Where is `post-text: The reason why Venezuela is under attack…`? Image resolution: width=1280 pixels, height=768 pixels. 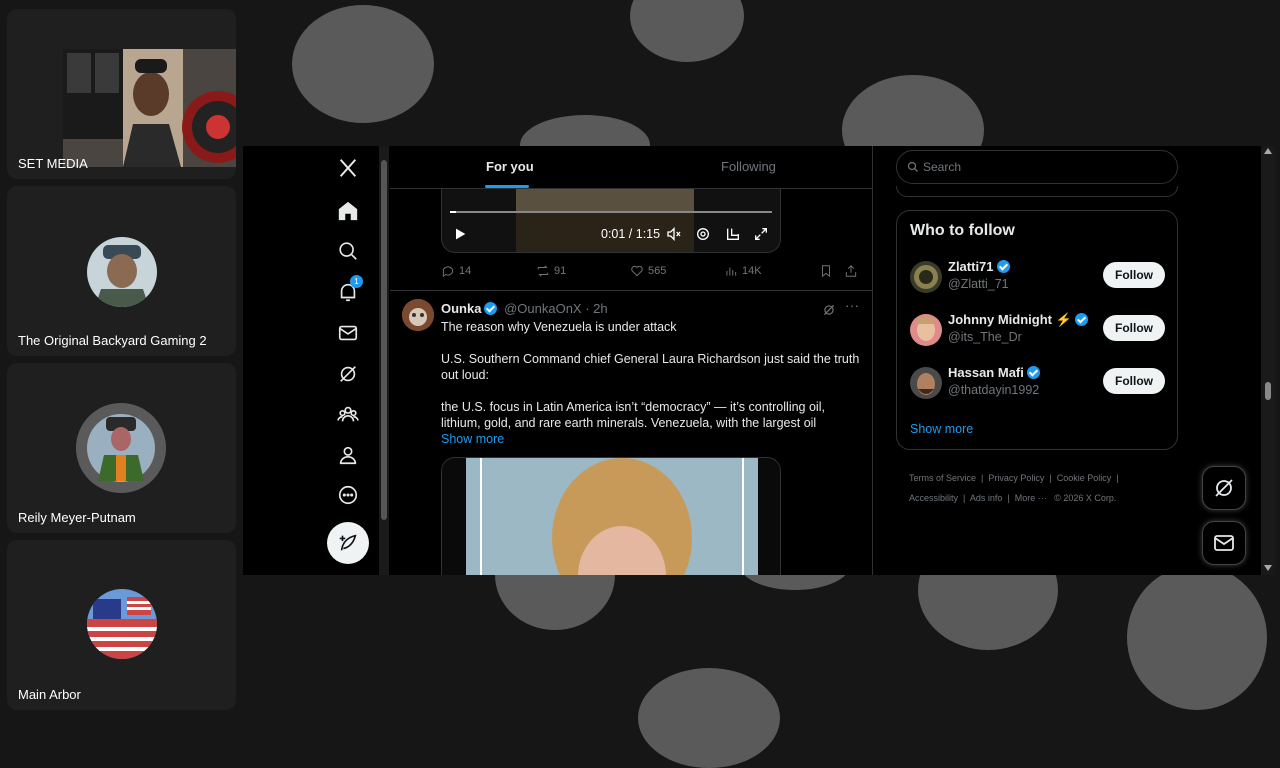 post-text: The reason why Venezuela is under attack… is located at coordinates (651, 383).